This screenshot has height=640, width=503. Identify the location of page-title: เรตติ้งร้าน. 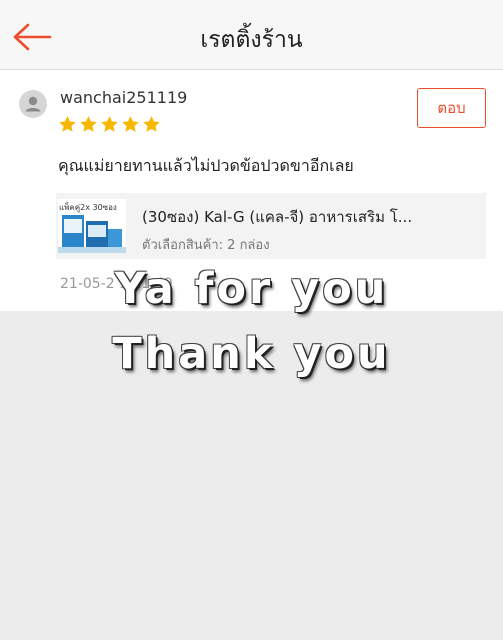
(251, 40).